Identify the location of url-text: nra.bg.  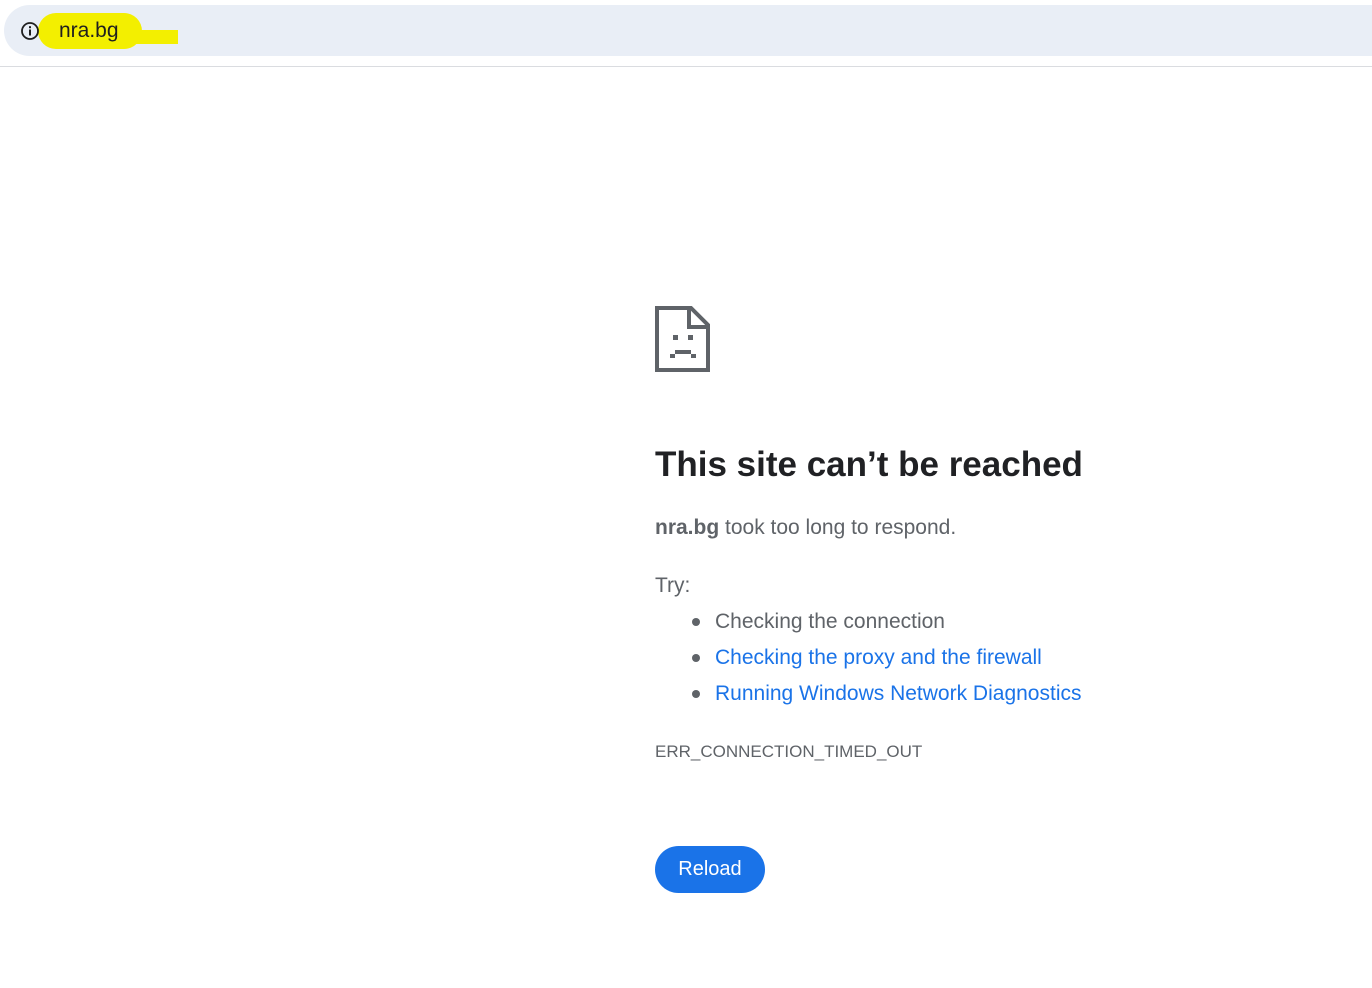
(89, 31).